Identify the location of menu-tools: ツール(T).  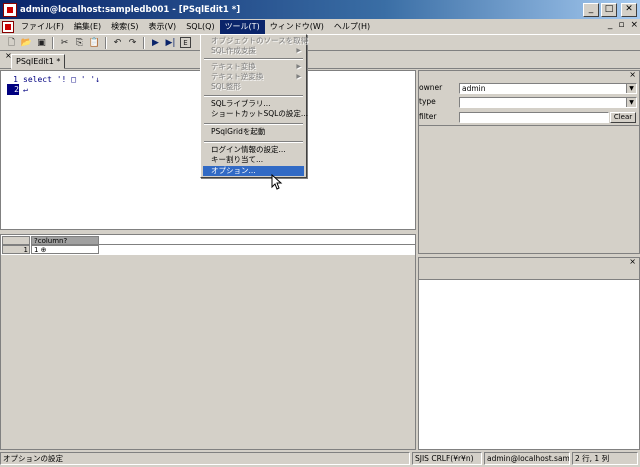
(242, 26).